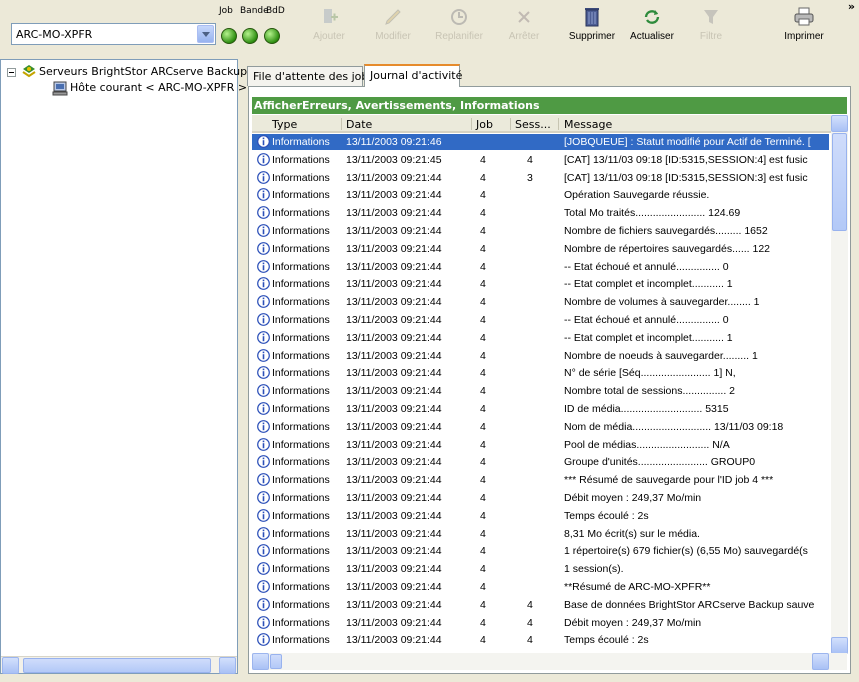 This screenshot has height=682, width=859. Describe the element at coordinates (633, 622) in the screenshot. I see `cell-message: Débit moyen : 249,37 Mo/min` at that location.